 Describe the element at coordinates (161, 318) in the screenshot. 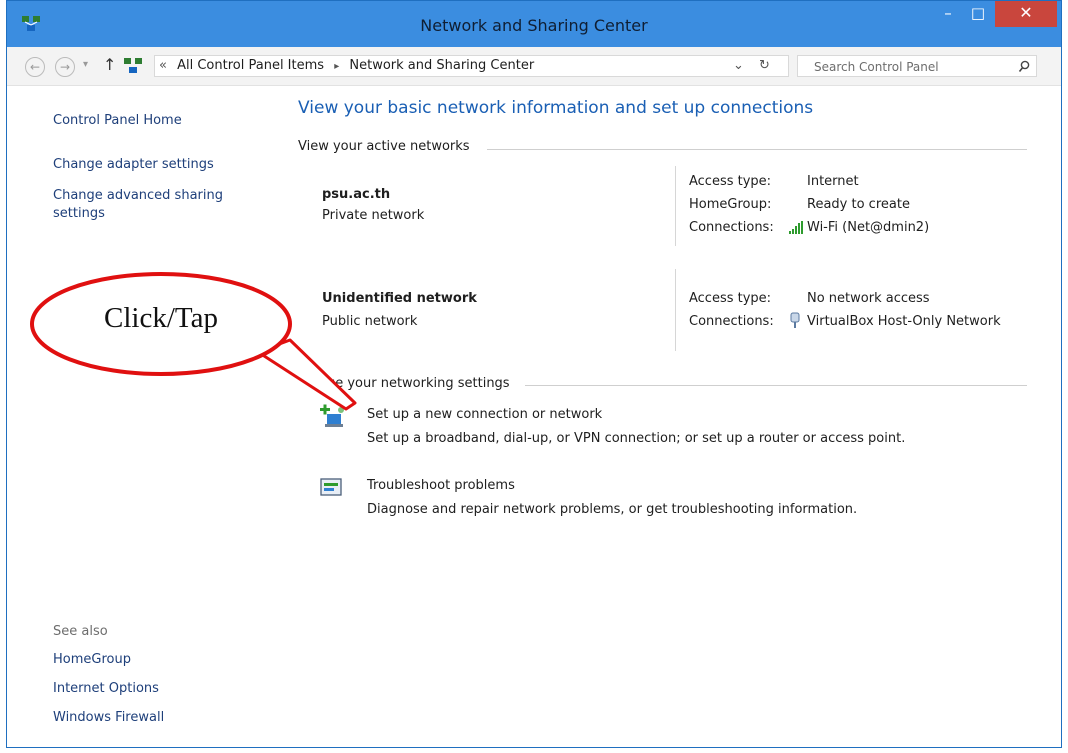

I see `callout-text: Click/Tap` at that location.